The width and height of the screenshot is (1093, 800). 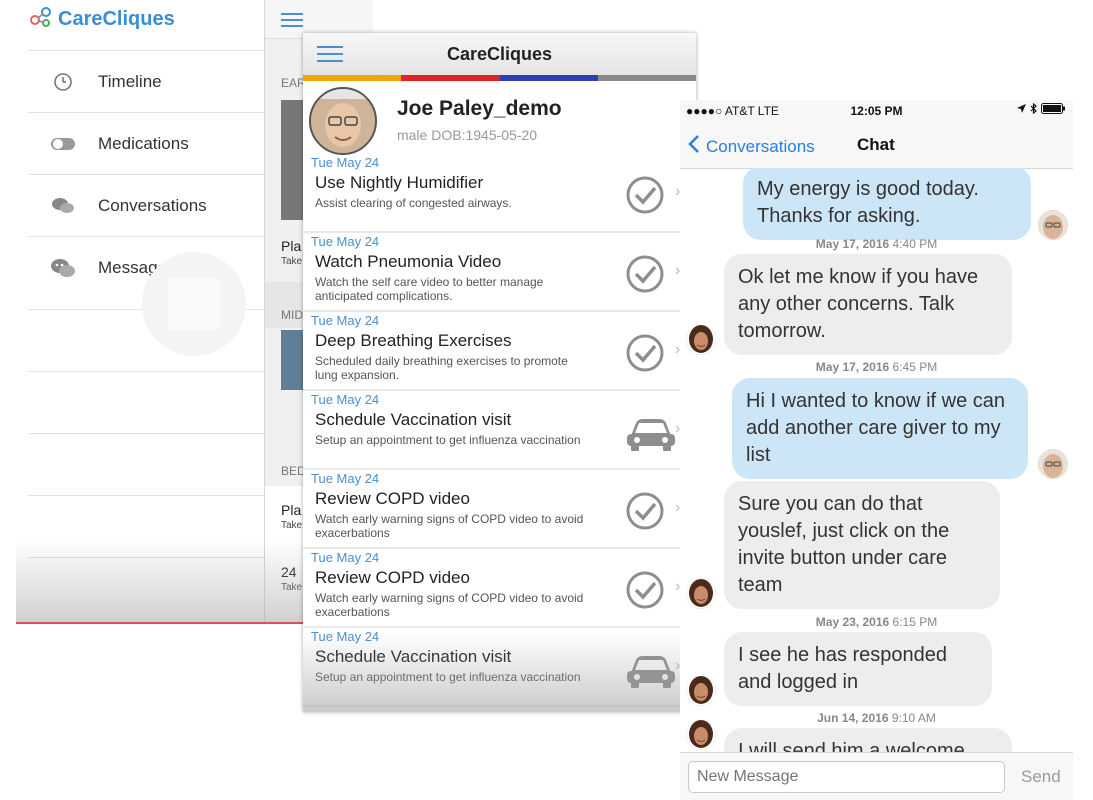 I want to click on battery-icon, so click(x=1053, y=110).